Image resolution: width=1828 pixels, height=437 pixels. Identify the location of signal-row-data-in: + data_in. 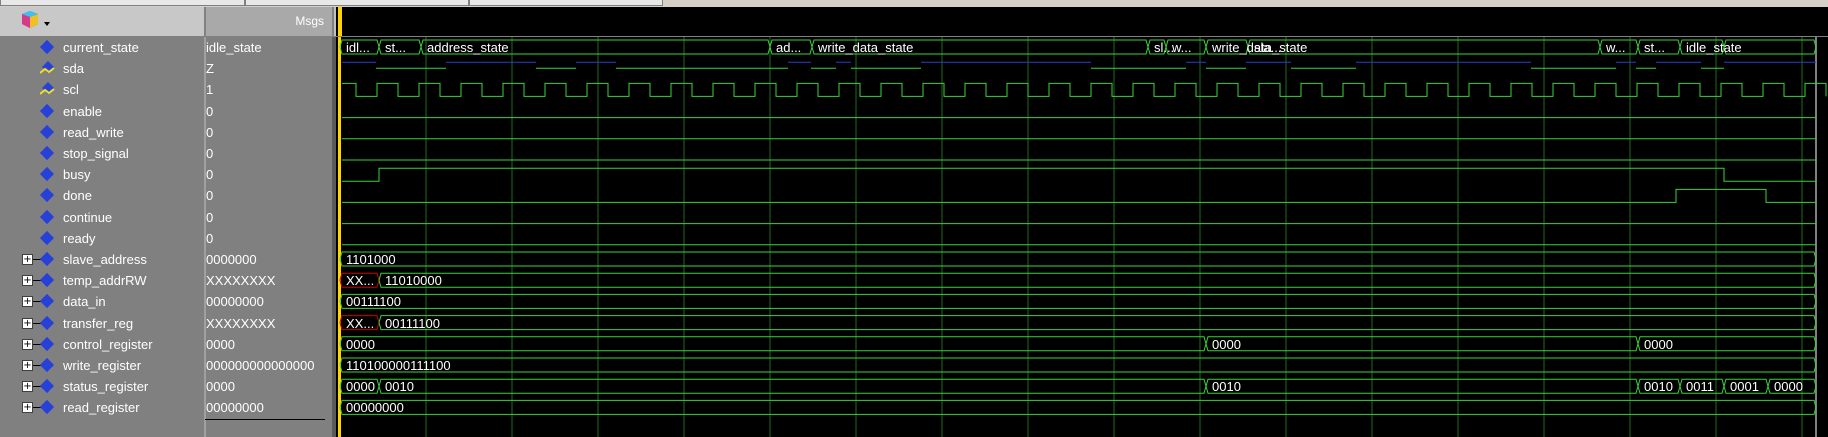
(102, 301).